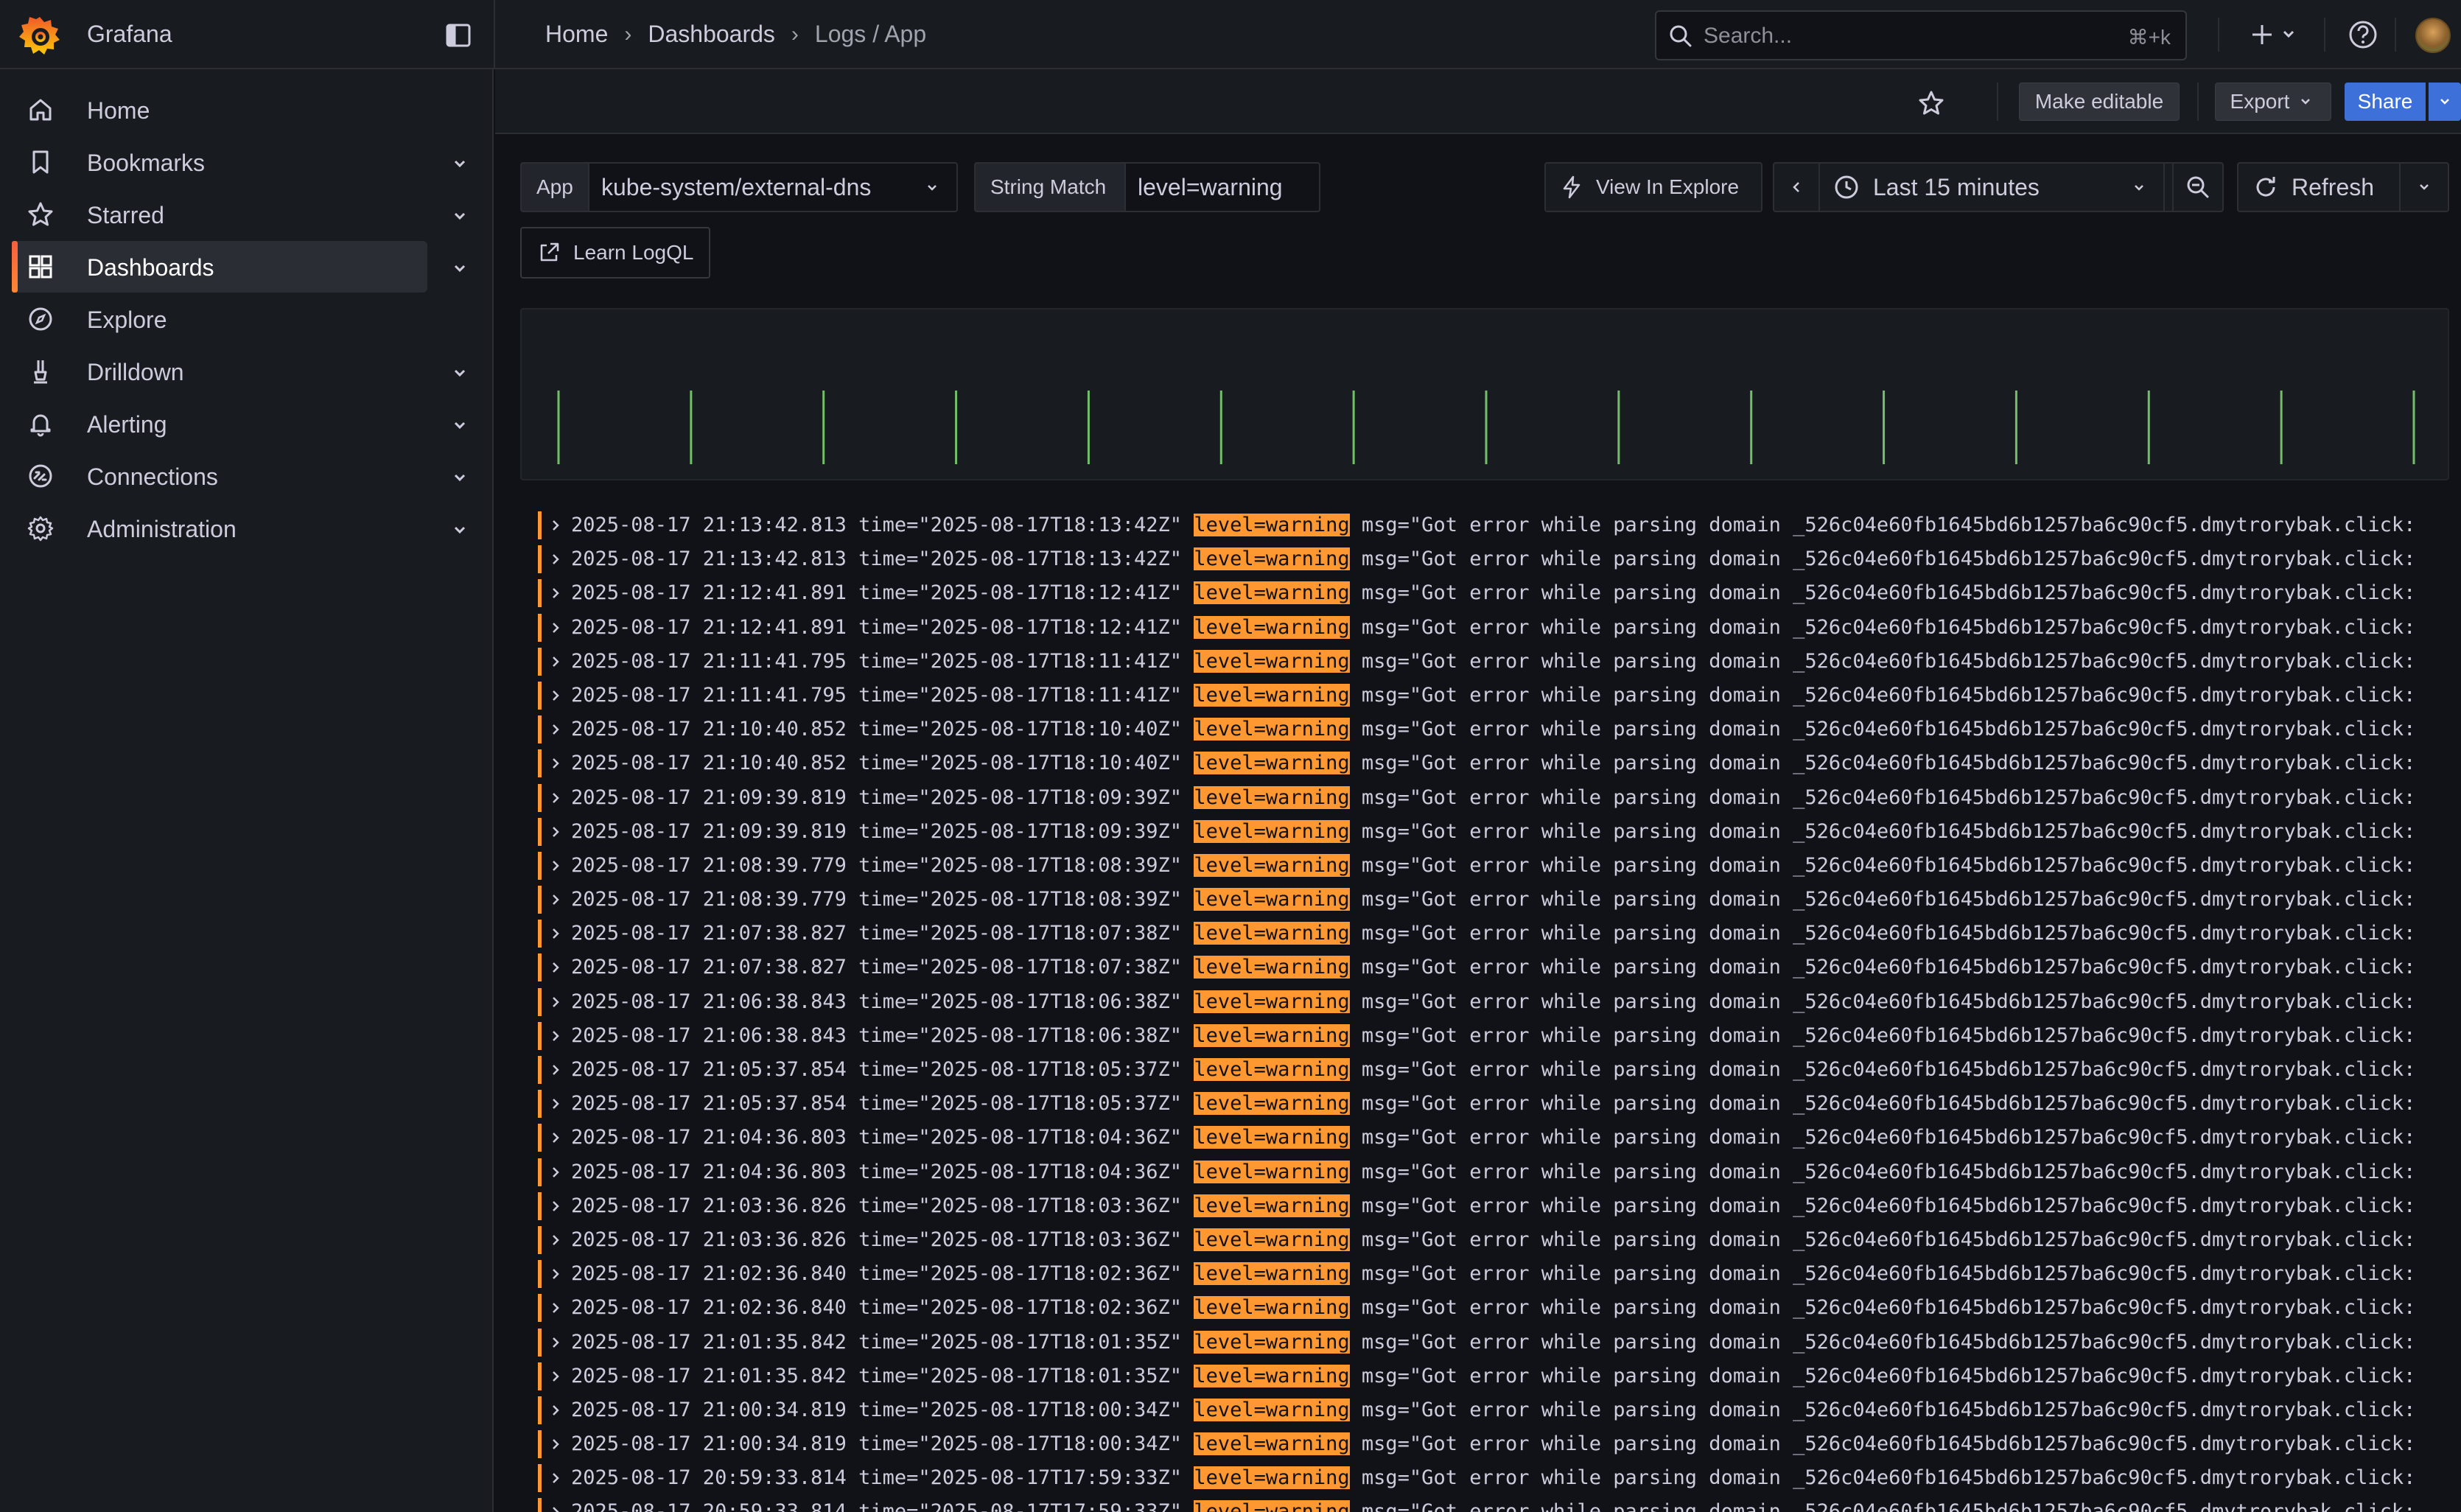 This screenshot has height=1512, width=2461. I want to click on sidebar-item-administration: Administration, so click(220, 528).